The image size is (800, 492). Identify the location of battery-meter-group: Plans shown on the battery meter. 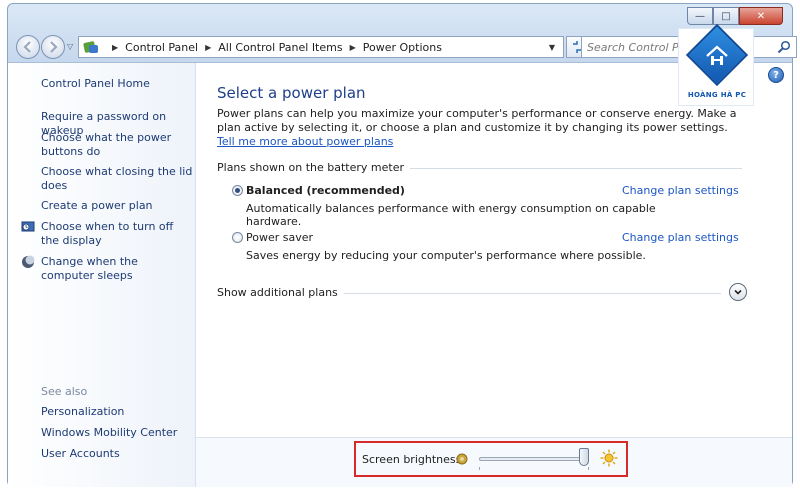
(479, 167).